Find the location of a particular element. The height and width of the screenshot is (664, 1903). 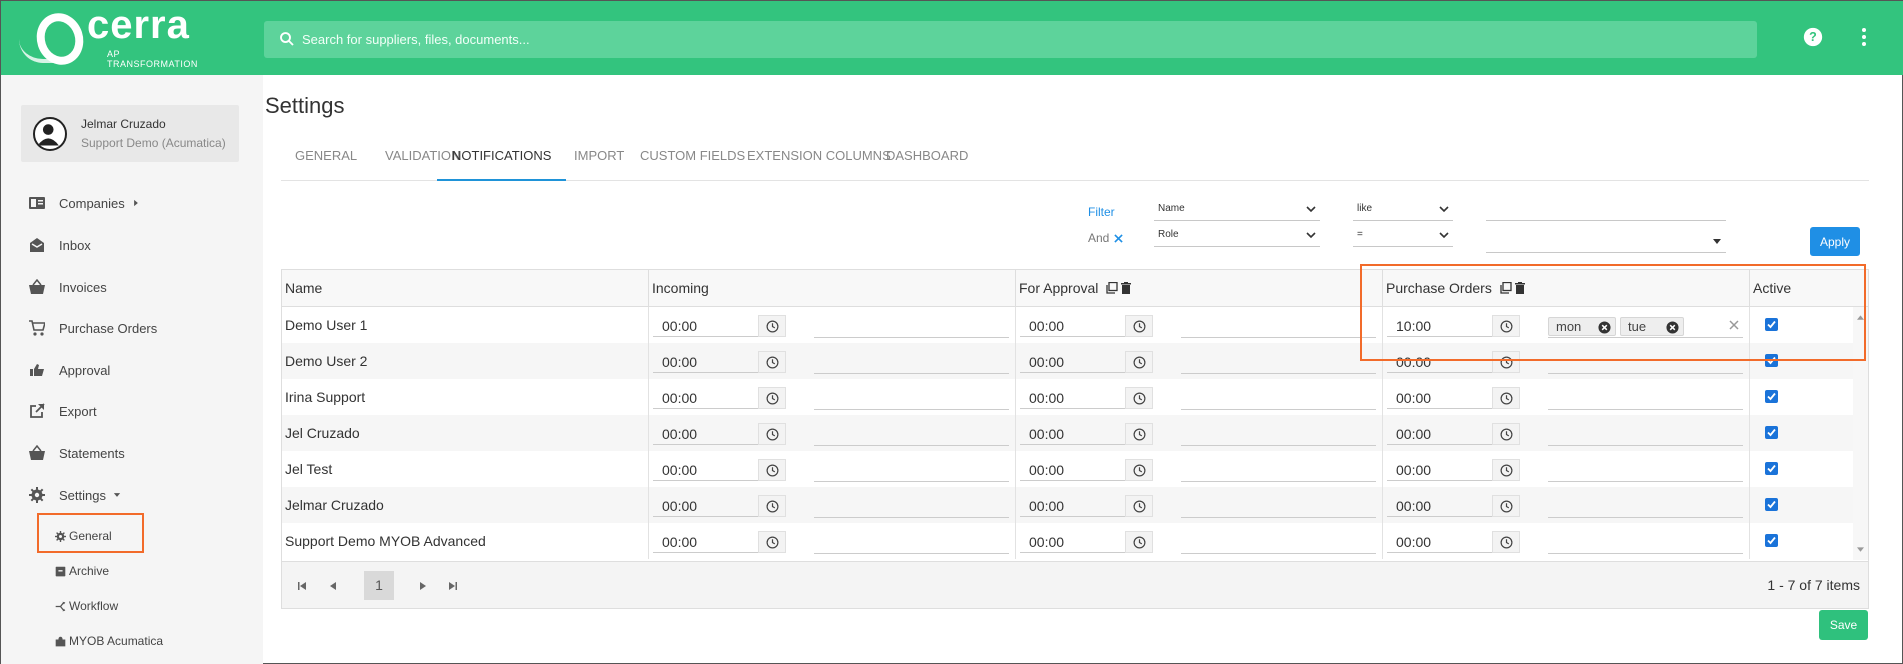

filter-field-select: Name is located at coordinates (1237, 210).